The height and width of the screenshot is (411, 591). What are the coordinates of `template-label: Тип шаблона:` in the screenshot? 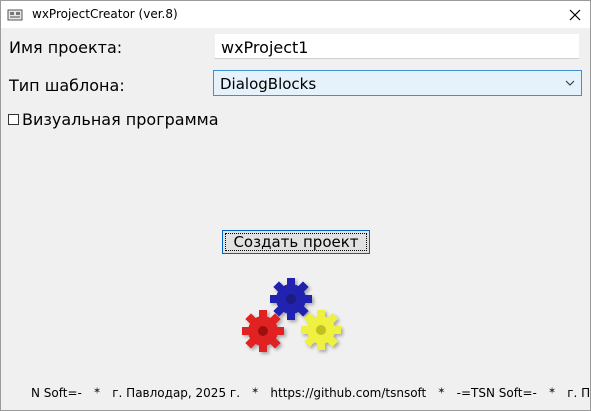 It's located at (67, 85).